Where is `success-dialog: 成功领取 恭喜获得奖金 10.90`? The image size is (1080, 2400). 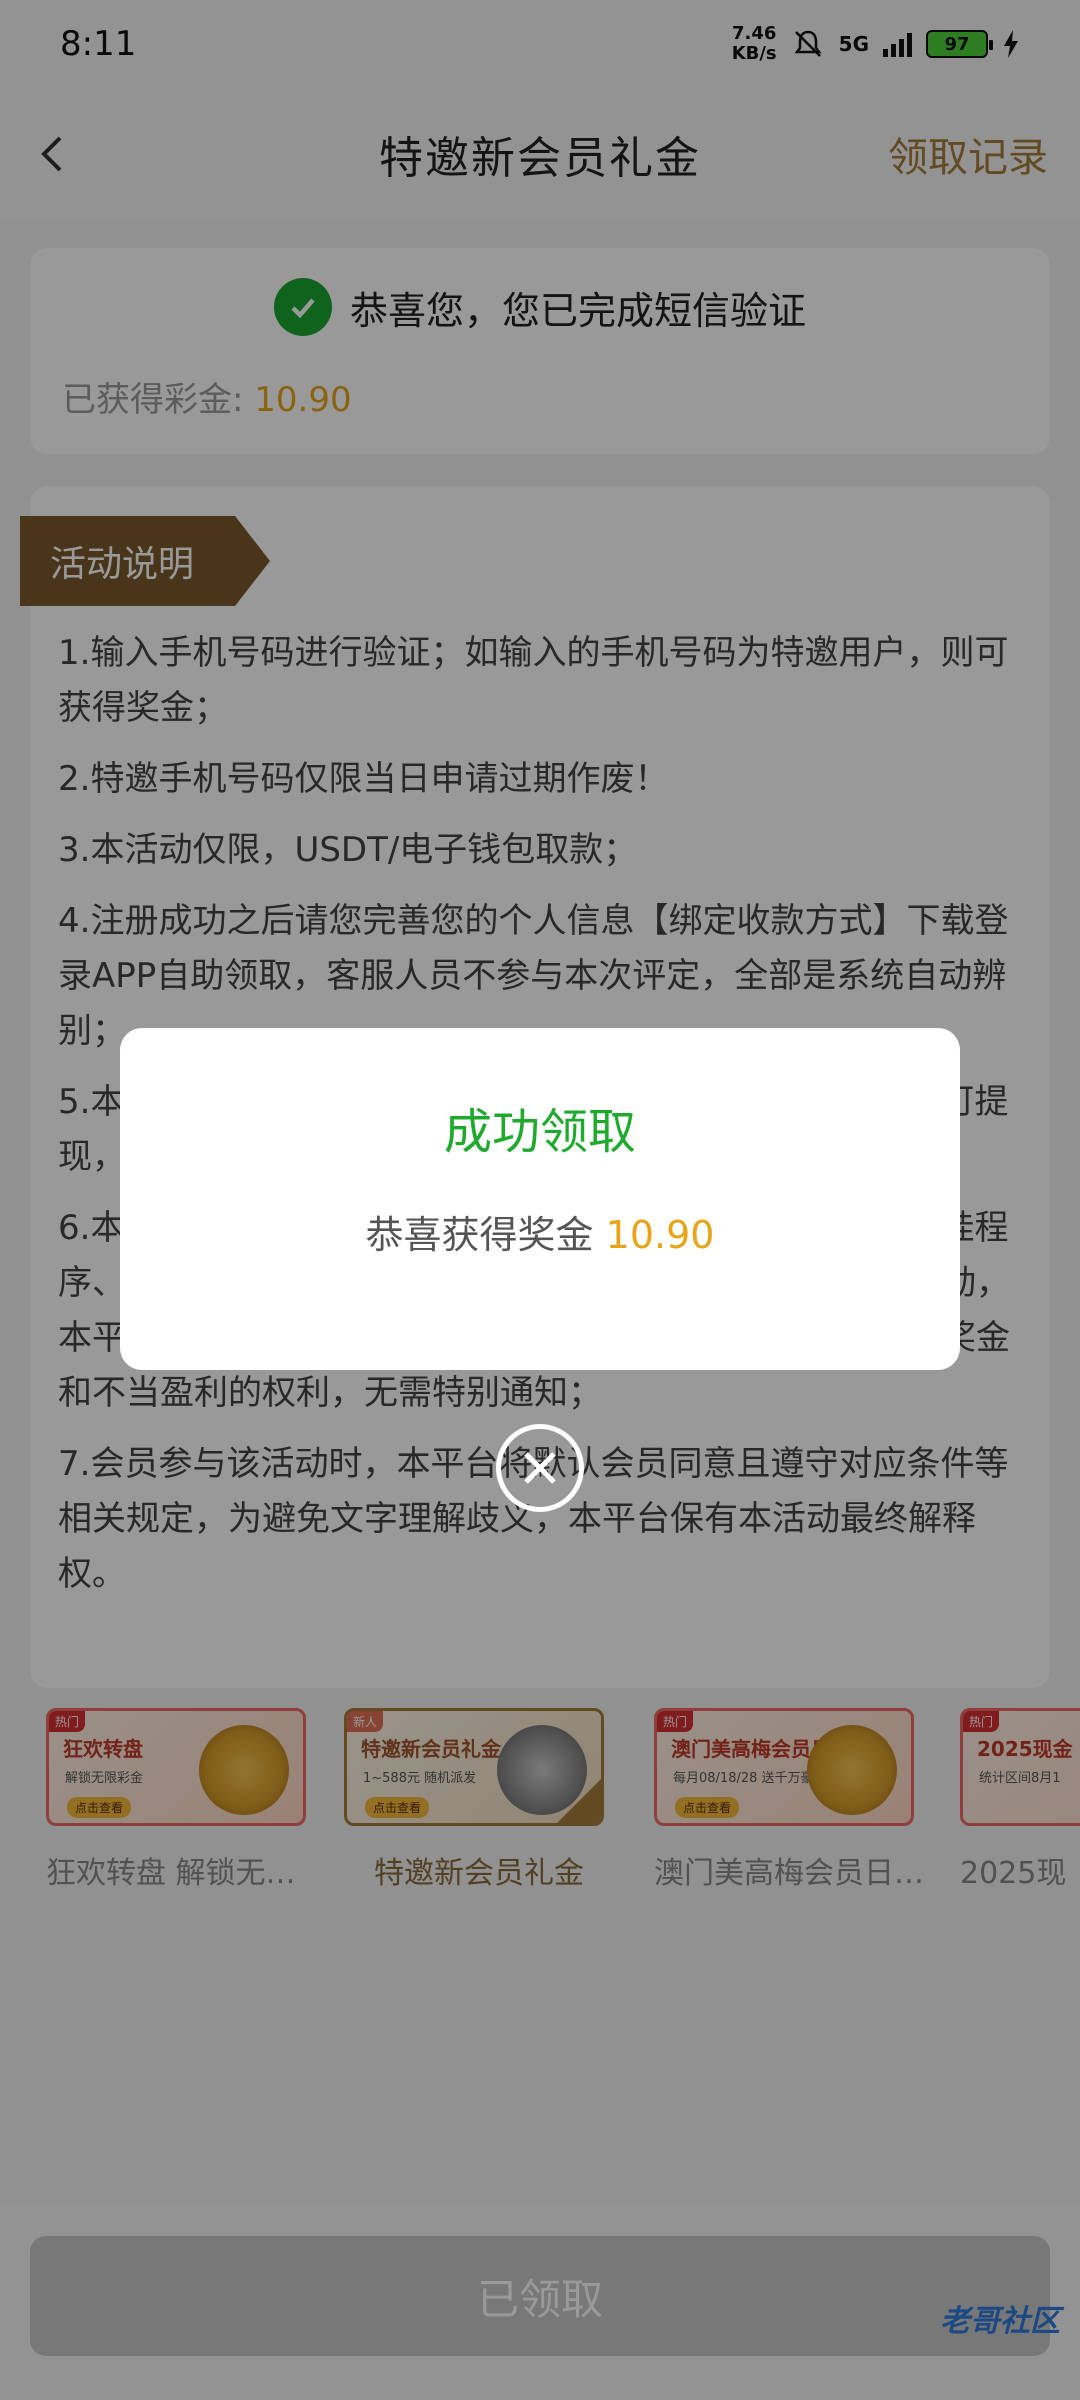 success-dialog: 成功领取 恭喜获得奖金 10.90 is located at coordinates (540, 1199).